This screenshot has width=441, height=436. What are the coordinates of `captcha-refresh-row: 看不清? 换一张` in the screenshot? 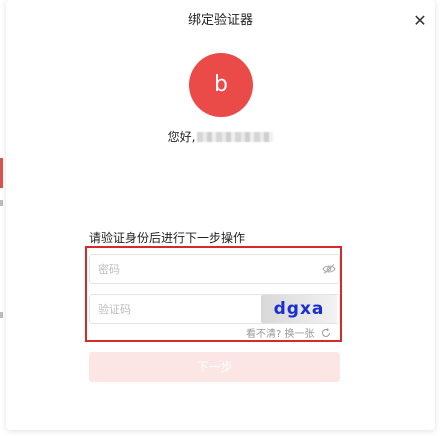 It's located at (288, 335).